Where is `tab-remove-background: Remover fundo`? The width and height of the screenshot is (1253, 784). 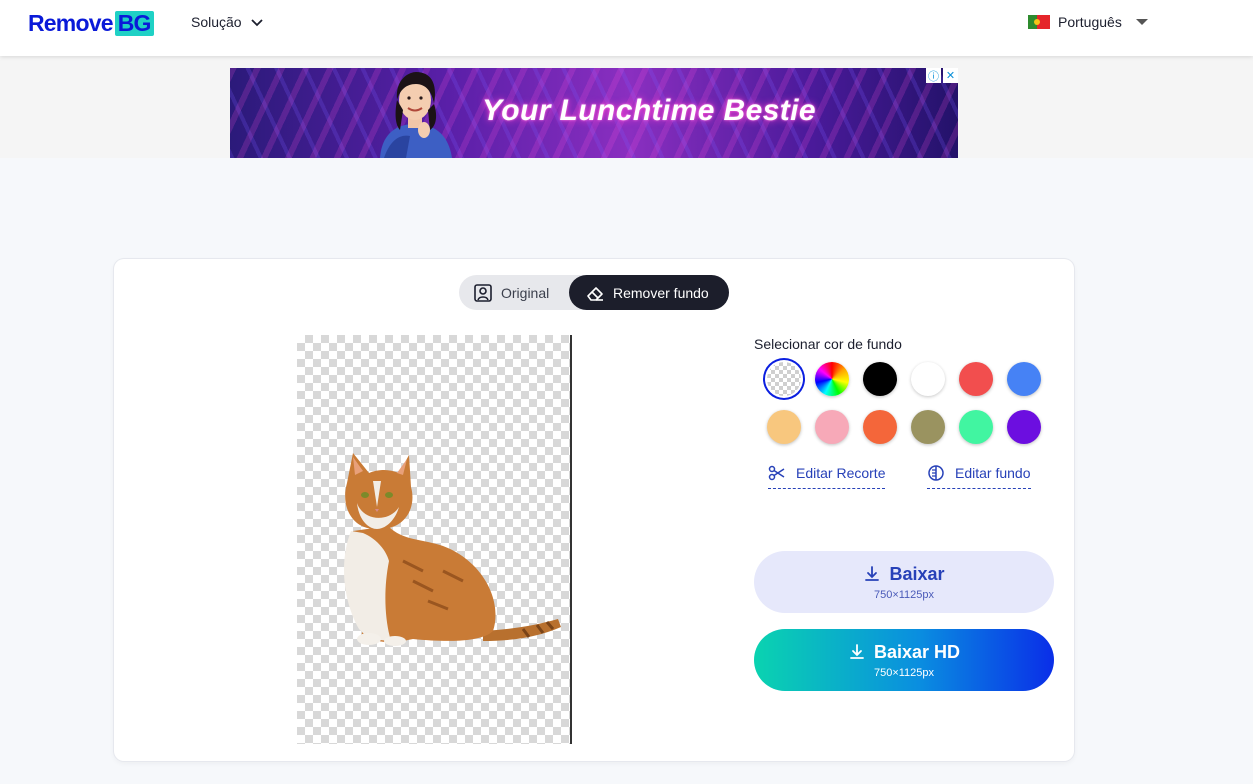
tab-remove-background: Remover fundo is located at coordinates (649, 292).